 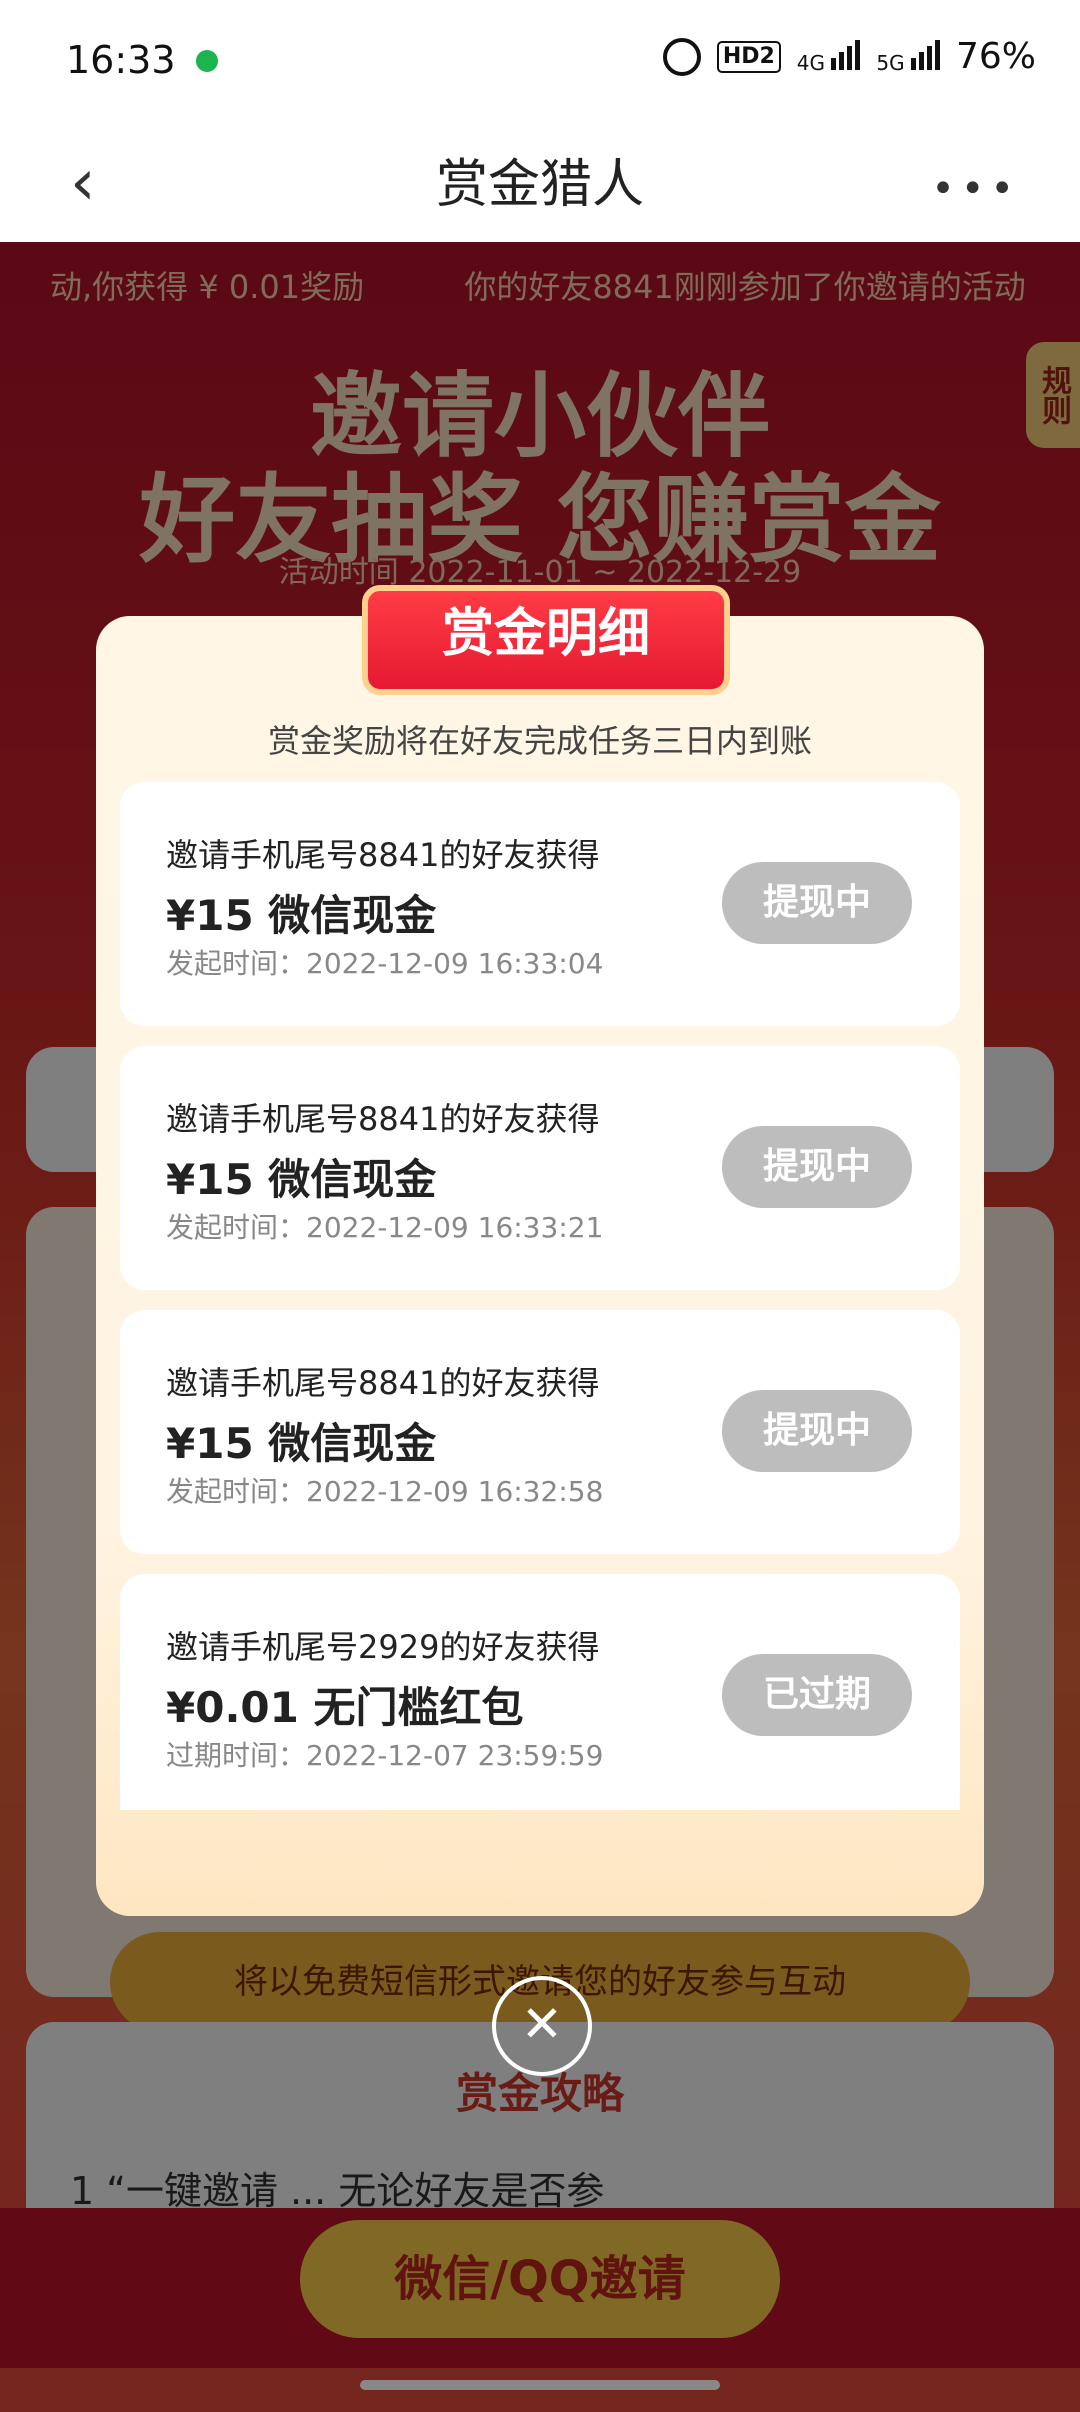 I want to click on status-time: 16:33, so click(x=121, y=60).